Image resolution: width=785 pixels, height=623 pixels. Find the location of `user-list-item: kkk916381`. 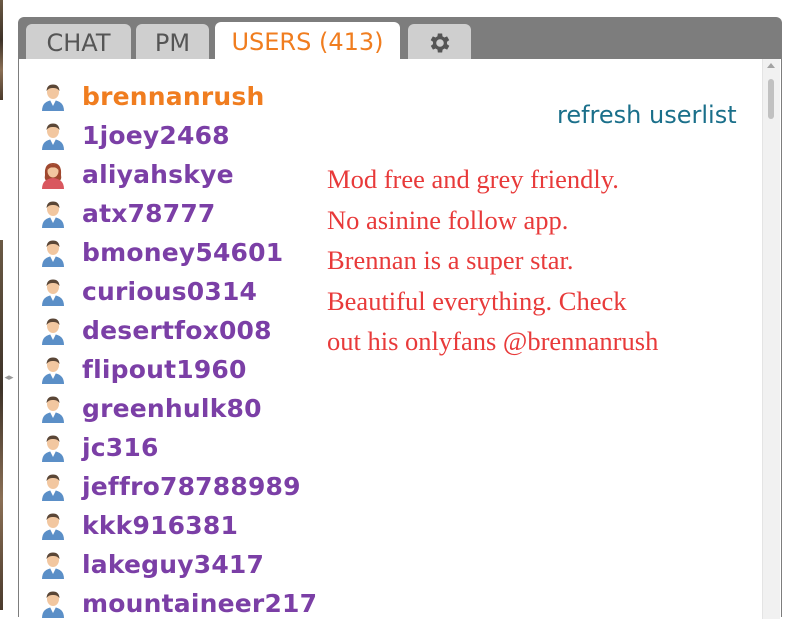

user-list-item: kkk916381 is located at coordinates (178, 525).